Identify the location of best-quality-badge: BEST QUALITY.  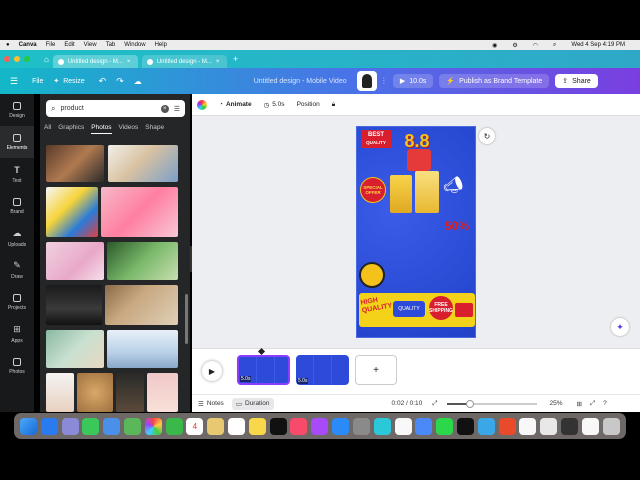
(376, 139).